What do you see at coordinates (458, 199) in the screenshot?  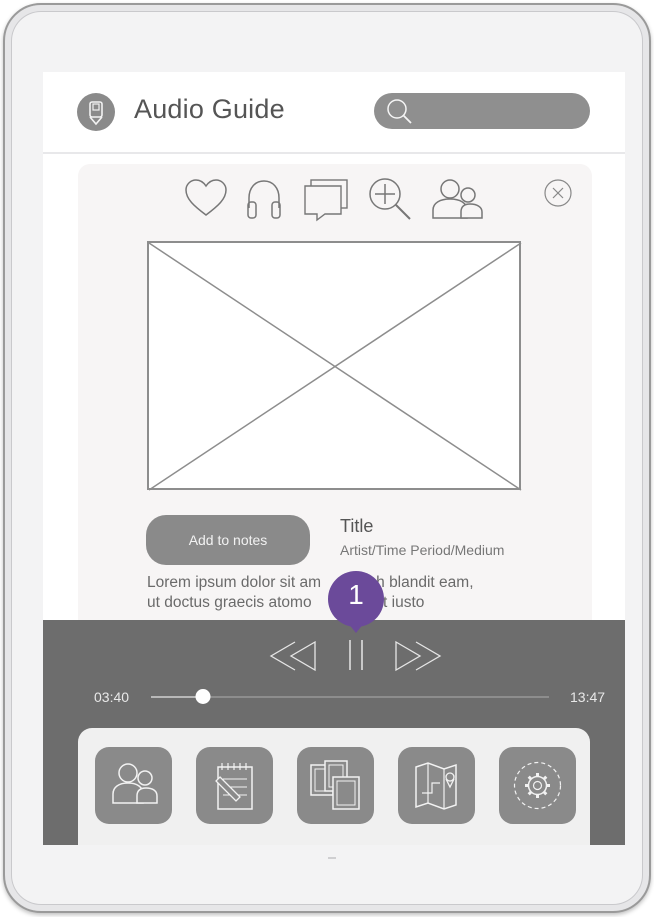 I see `people-icon` at bounding box center [458, 199].